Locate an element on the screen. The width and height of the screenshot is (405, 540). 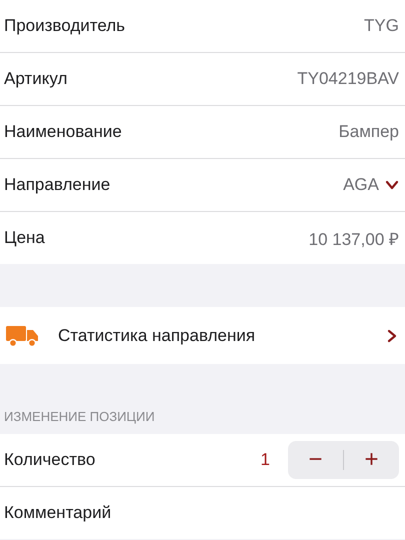
truck-icon is located at coordinates (23, 336).